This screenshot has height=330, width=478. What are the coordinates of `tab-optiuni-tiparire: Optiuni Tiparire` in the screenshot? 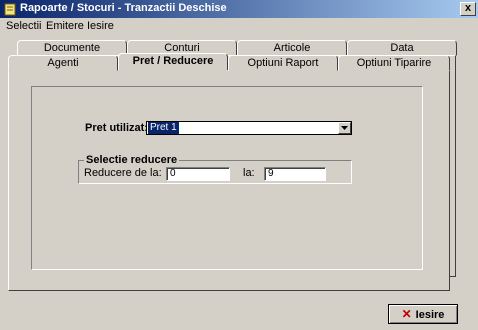 It's located at (394, 63).